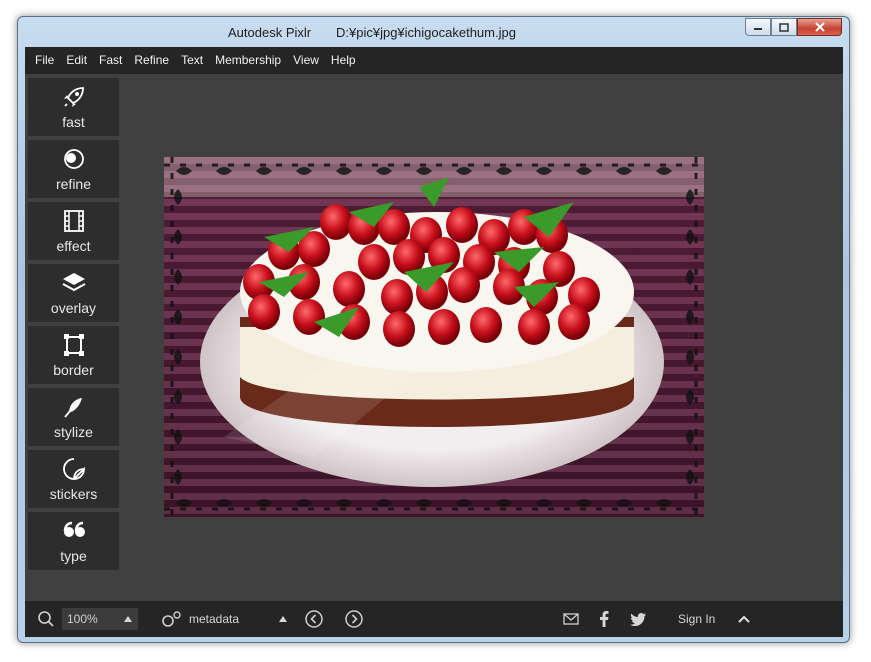  I want to click on tool-overlay: overlay, so click(73, 293).